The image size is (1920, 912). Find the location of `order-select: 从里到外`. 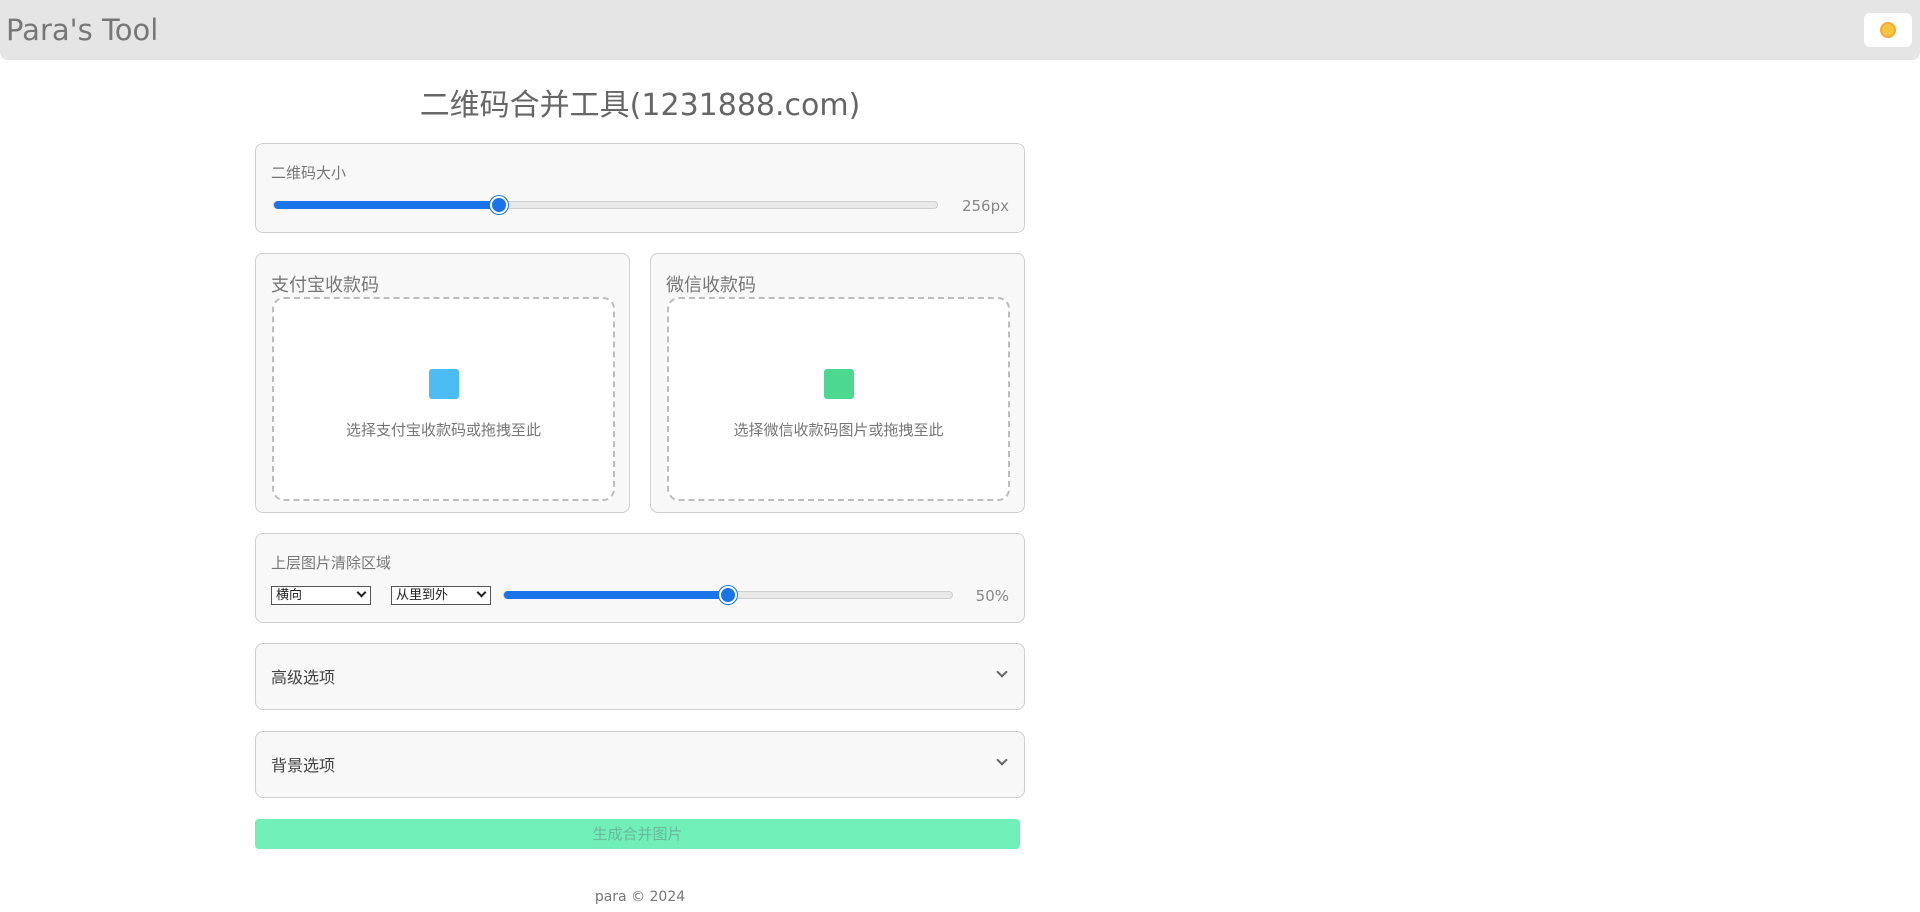

order-select: 从里到外 is located at coordinates (441, 595).